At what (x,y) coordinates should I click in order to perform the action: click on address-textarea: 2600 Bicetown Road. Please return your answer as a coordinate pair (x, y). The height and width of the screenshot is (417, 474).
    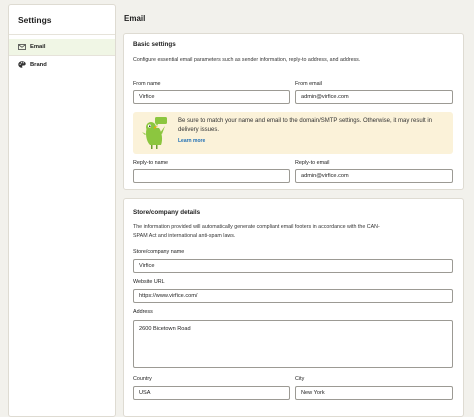
    Looking at the image, I should click on (293, 344).